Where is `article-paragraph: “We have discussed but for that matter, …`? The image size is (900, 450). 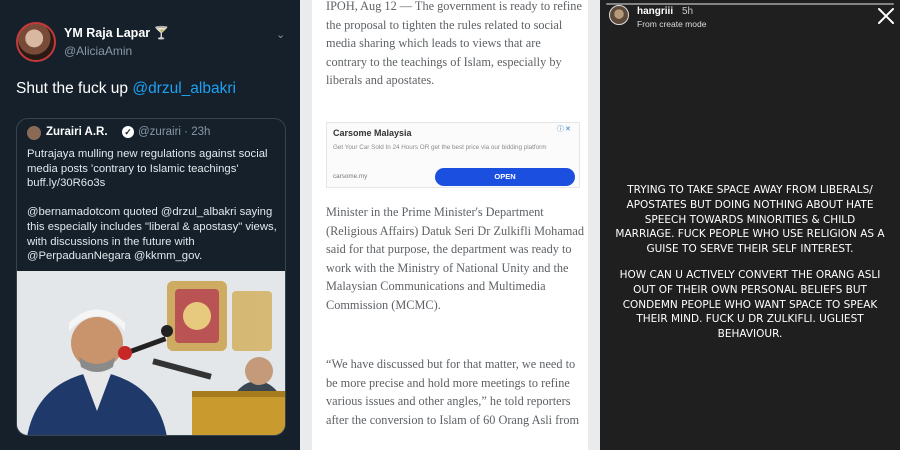 article-paragraph: “We have discussed but for that matter, … is located at coordinates (453, 392).